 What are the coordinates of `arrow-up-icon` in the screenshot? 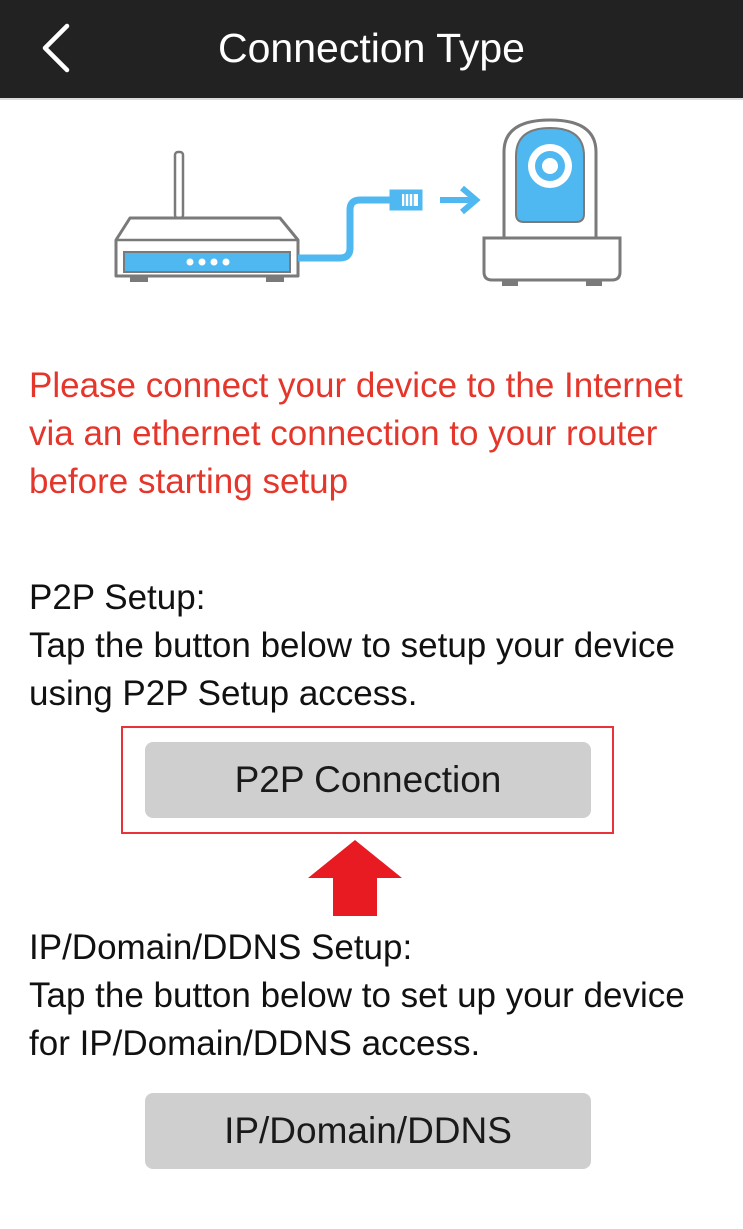 It's located at (355, 879).